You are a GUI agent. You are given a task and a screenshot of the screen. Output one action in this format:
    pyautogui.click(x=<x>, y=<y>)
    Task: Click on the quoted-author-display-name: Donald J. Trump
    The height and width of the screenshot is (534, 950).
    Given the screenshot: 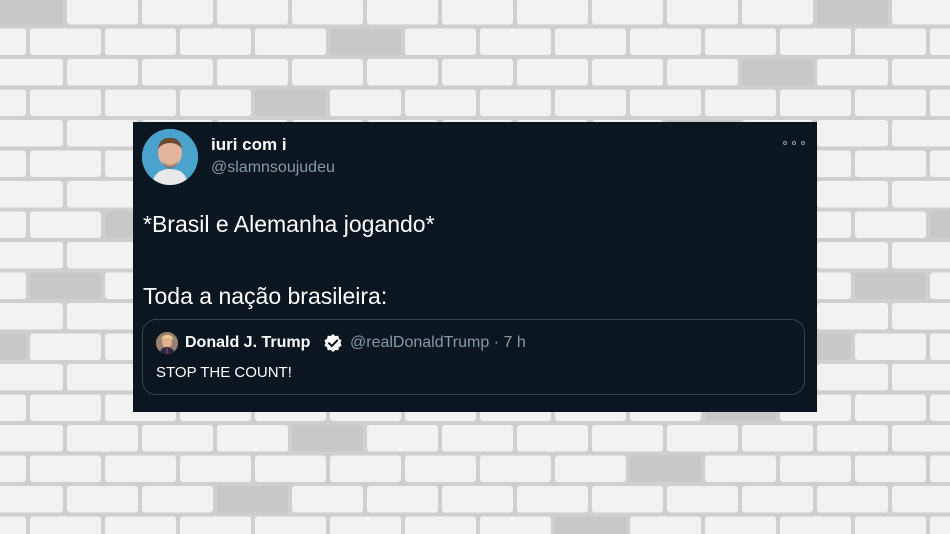 What is the action you would take?
    pyautogui.click(x=247, y=343)
    